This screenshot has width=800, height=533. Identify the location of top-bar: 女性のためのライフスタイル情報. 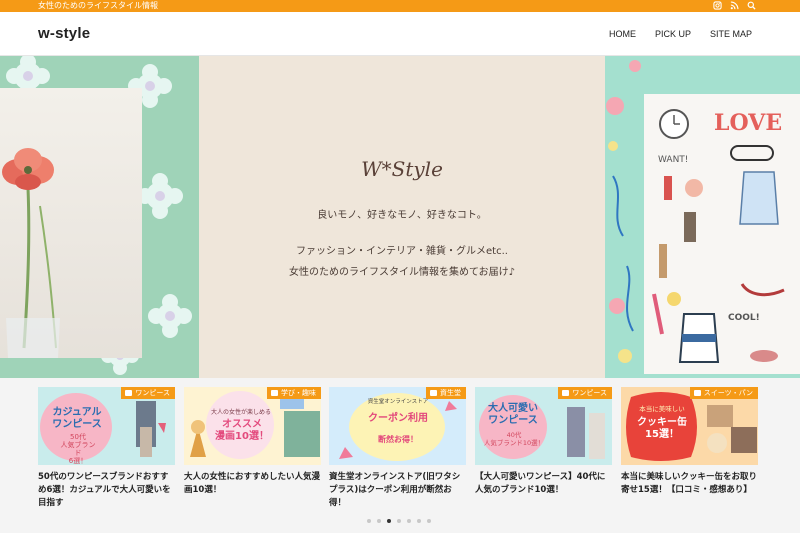
(400, 6).